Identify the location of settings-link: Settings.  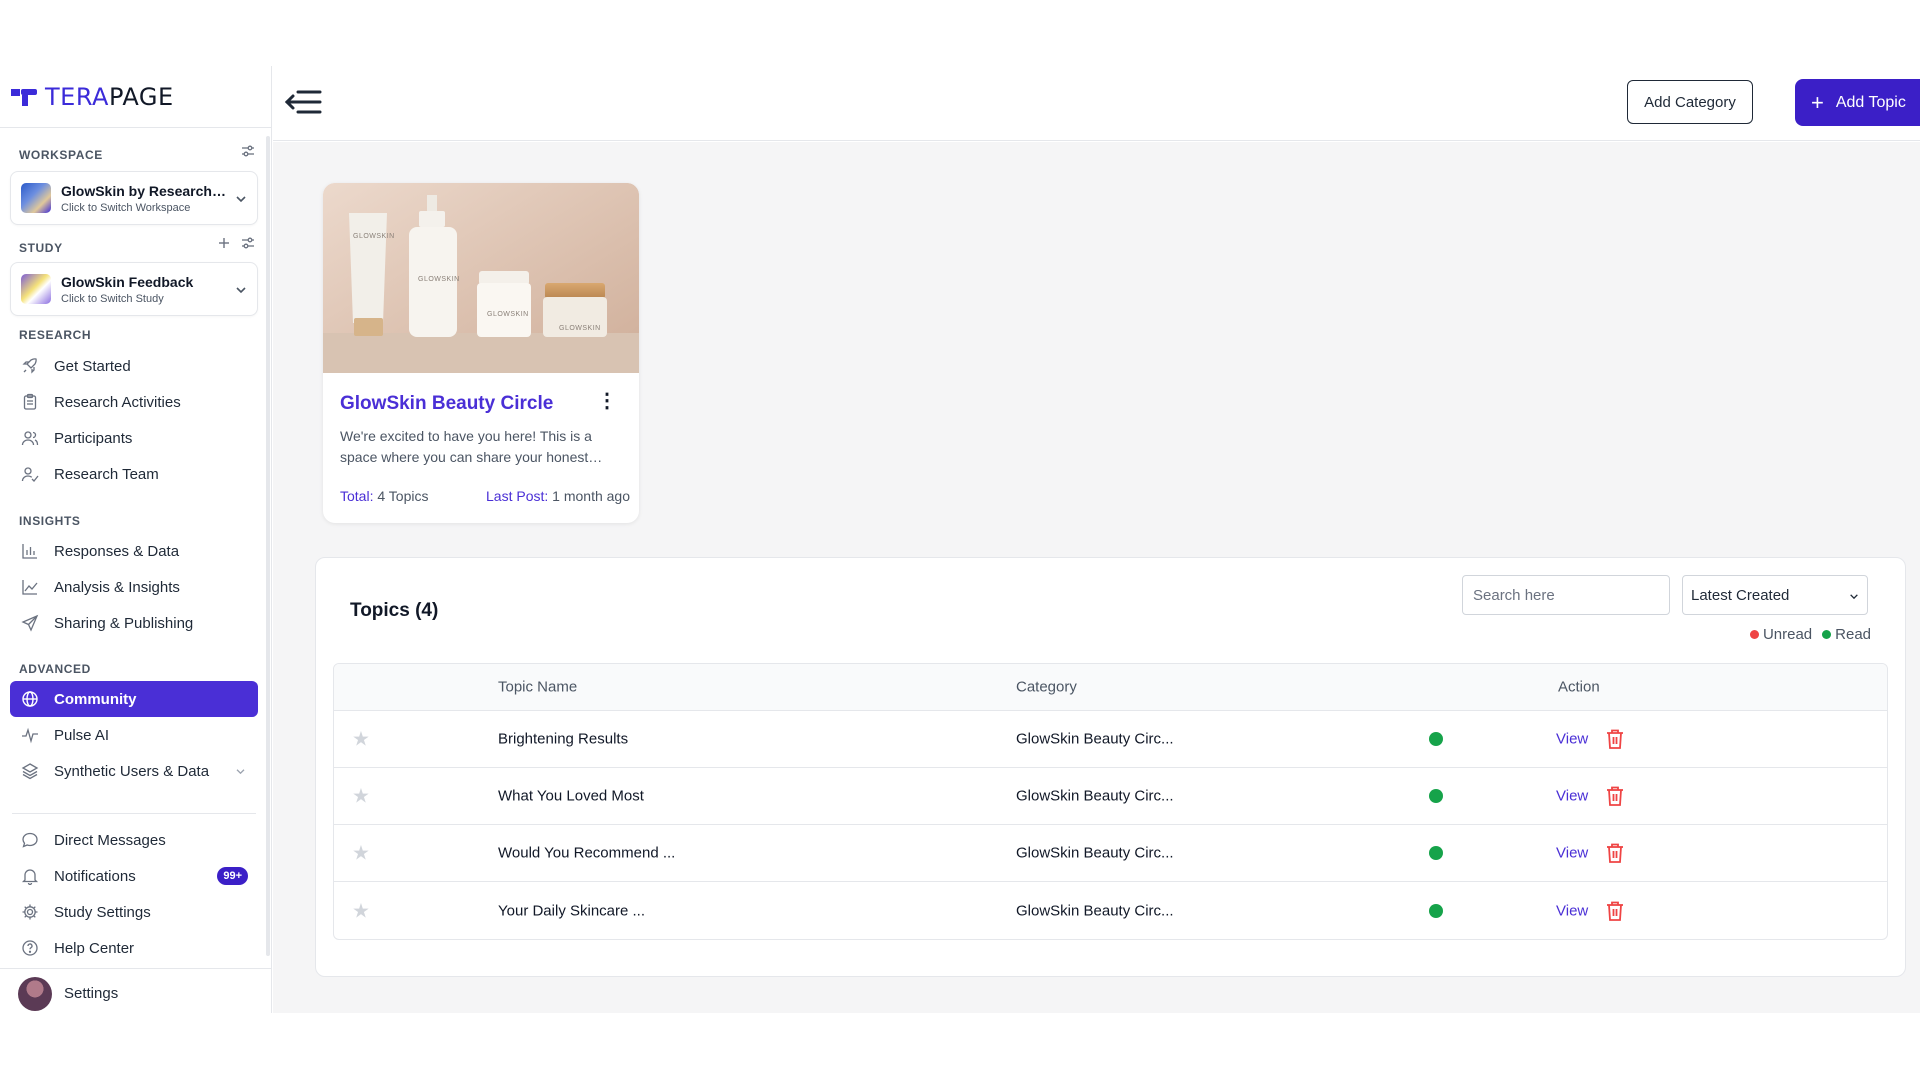
(91, 993).